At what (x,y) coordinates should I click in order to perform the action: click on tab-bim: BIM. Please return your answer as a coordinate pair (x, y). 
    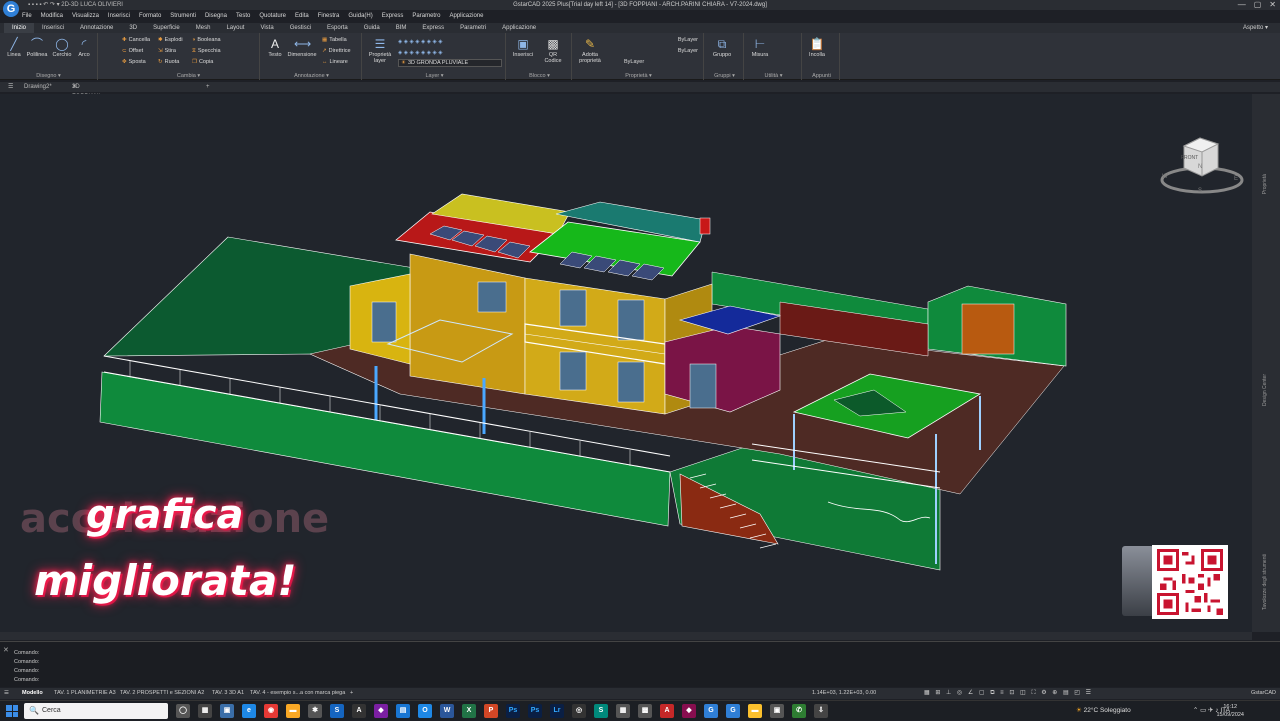
    Looking at the image, I should click on (401, 28).